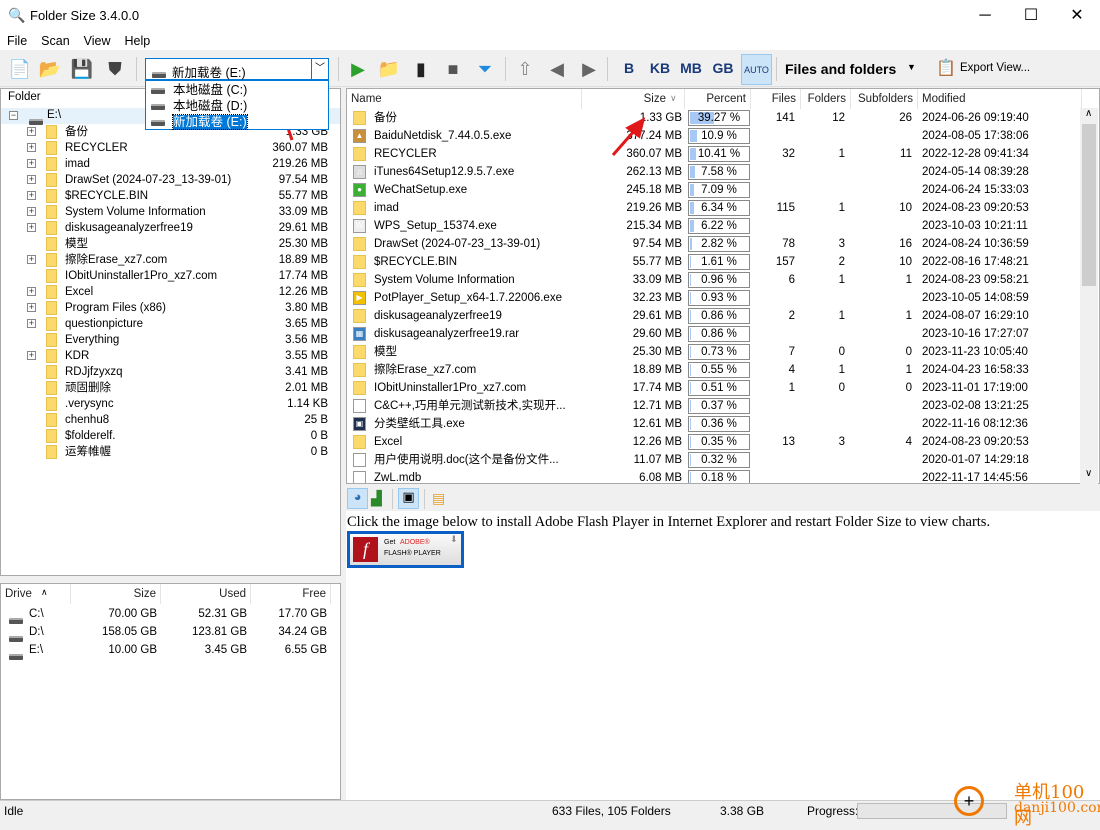  Describe the element at coordinates (237, 90) in the screenshot. I see `drive-option-c: 本地磁盘 (C:)` at that location.